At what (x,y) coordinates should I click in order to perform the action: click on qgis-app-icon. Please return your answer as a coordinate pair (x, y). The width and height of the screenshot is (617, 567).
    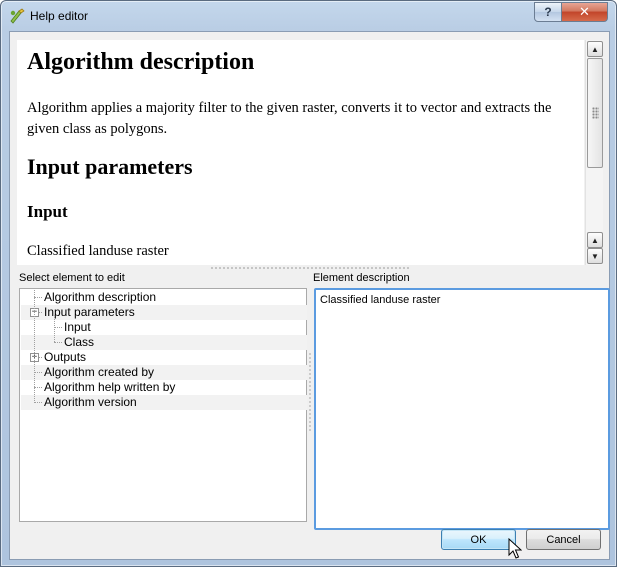
    Looking at the image, I should click on (17, 16).